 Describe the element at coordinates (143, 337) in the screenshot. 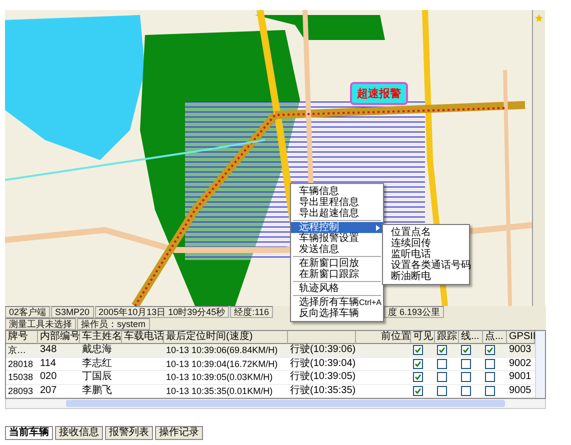

I see `column-header: 车载电话` at that location.